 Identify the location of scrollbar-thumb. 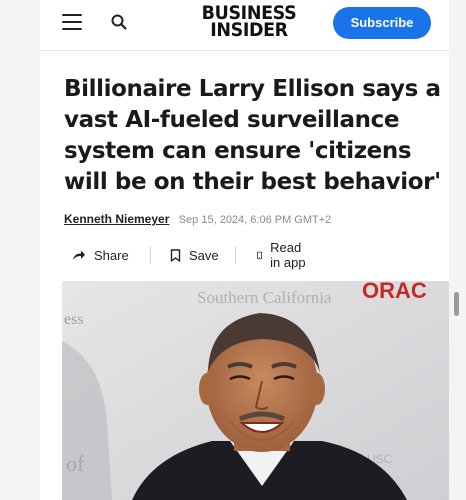
(456, 304).